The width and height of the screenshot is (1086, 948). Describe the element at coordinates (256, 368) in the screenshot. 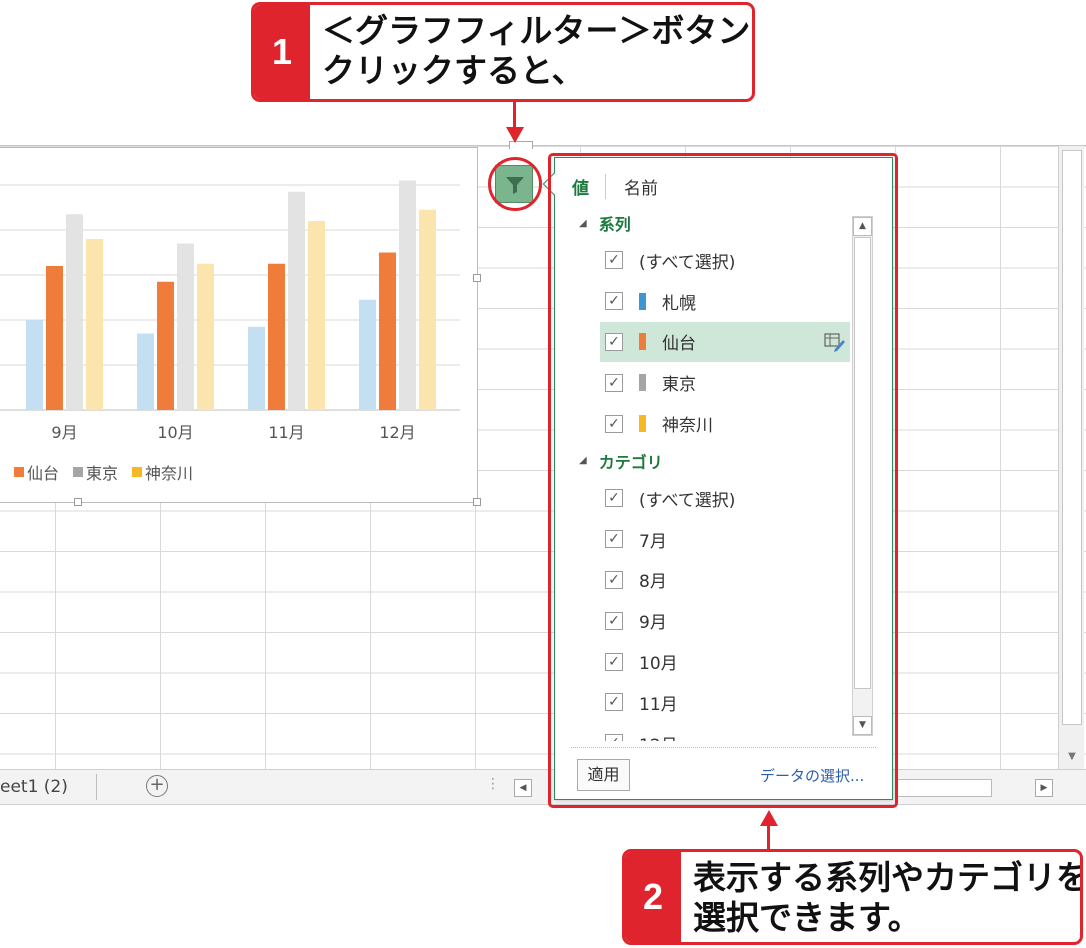

I see `bar-札幌-11月` at that location.